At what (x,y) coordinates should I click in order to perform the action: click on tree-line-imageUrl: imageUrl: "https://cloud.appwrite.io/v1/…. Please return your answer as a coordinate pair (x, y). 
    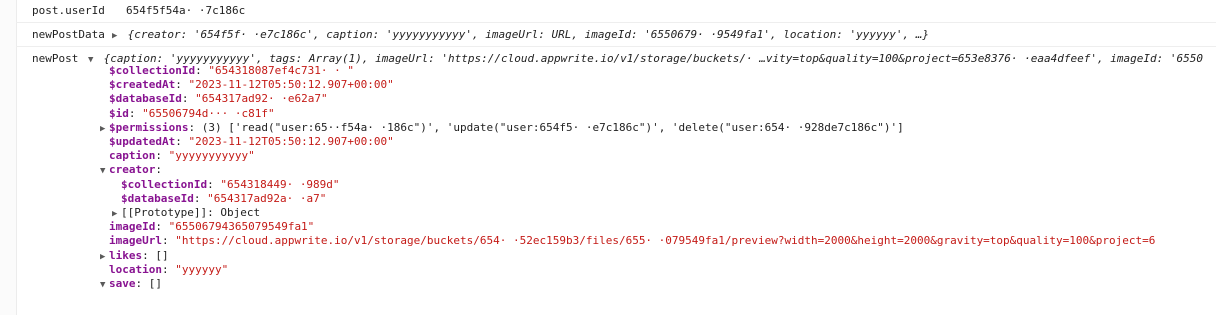
    Looking at the image, I should click on (627, 241).